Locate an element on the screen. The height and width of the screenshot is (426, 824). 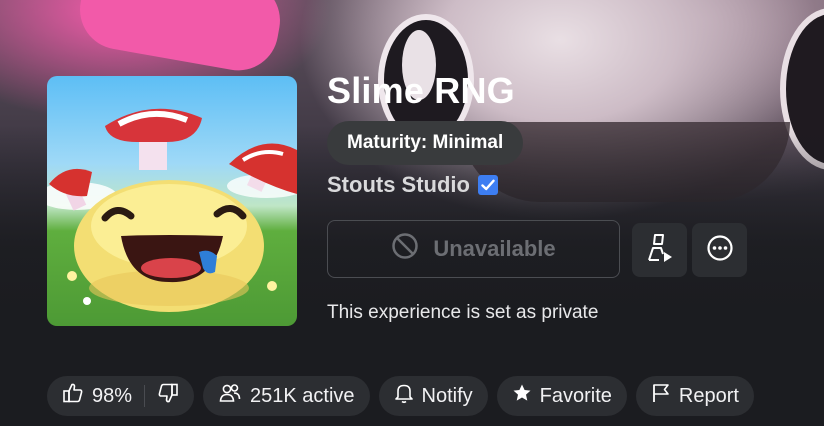
more-options-button is located at coordinates (719, 250).